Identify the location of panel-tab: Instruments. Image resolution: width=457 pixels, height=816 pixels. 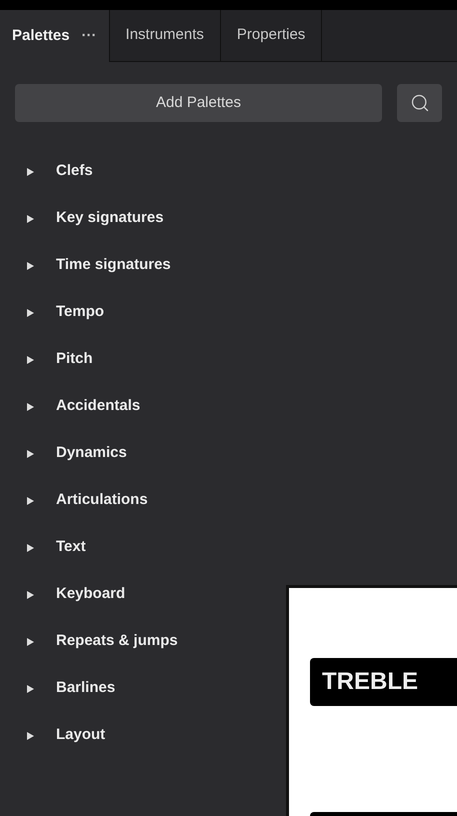
(164, 36).